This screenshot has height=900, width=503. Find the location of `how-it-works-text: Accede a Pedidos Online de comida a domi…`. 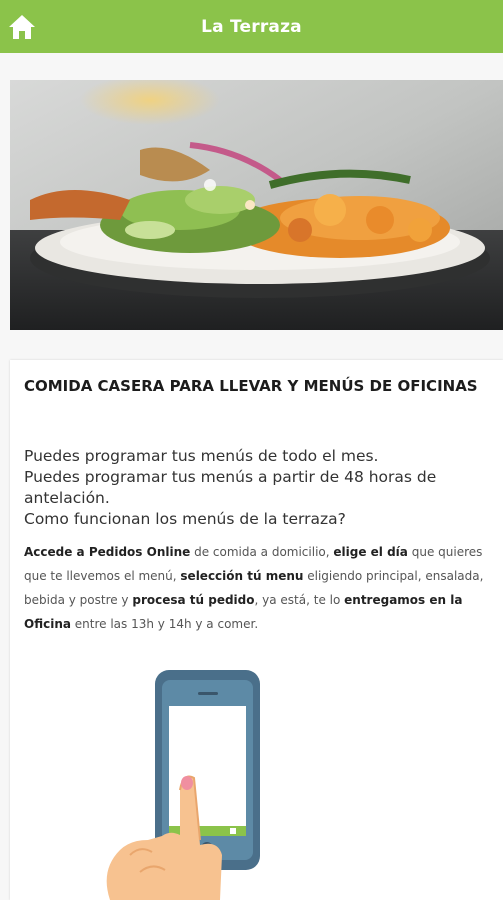

how-it-works-text: Accede a Pedidos Online de comida a domi… is located at coordinates (259, 588).